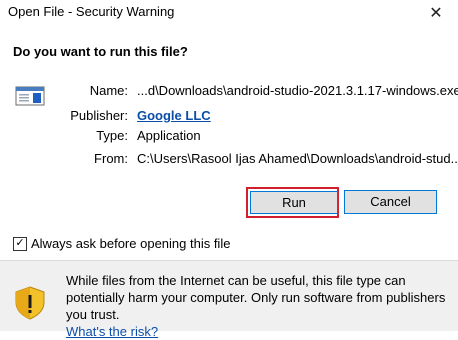  Describe the element at coordinates (100, 51) in the screenshot. I see `dialog-question: Do you want to run this file?` at that location.